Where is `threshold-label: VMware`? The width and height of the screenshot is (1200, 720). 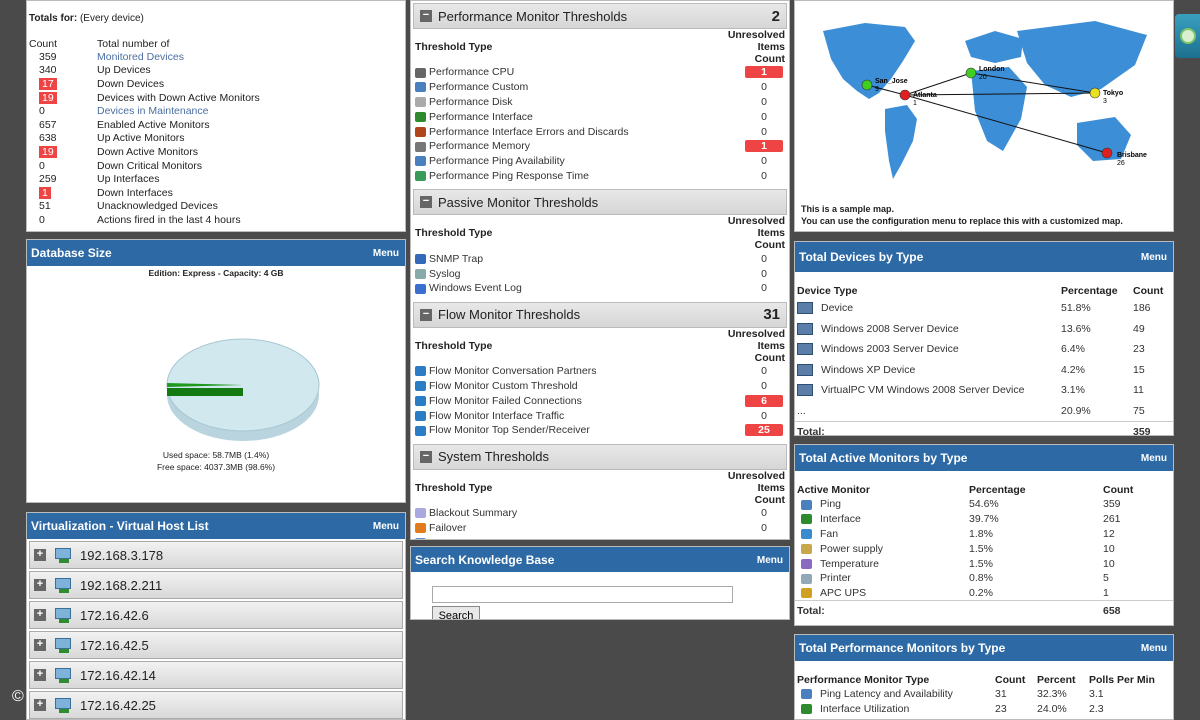 threshold-label: VMware is located at coordinates (448, 538).